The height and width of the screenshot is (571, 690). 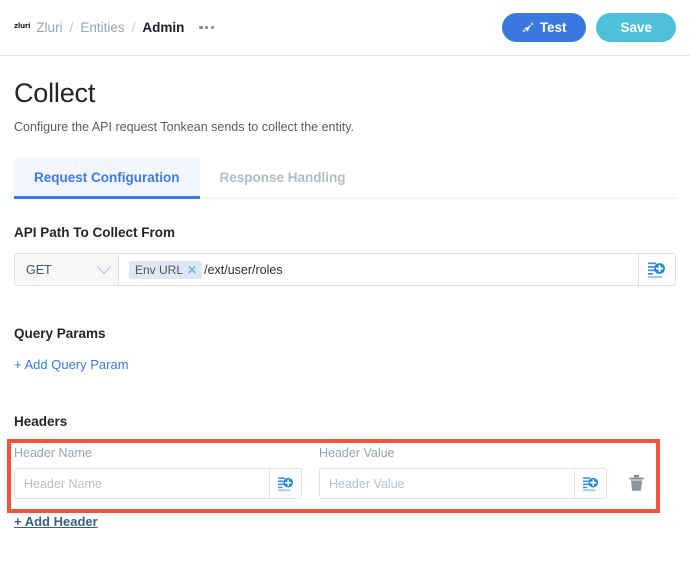 I want to click on header-name-insert-field-button, so click(x=285, y=483).